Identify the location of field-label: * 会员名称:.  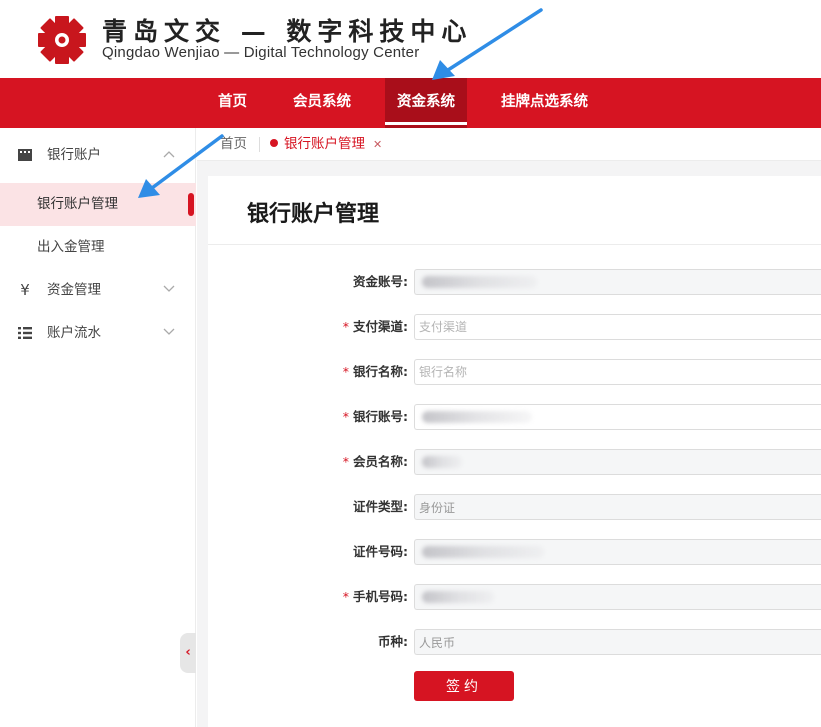
(375, 461).